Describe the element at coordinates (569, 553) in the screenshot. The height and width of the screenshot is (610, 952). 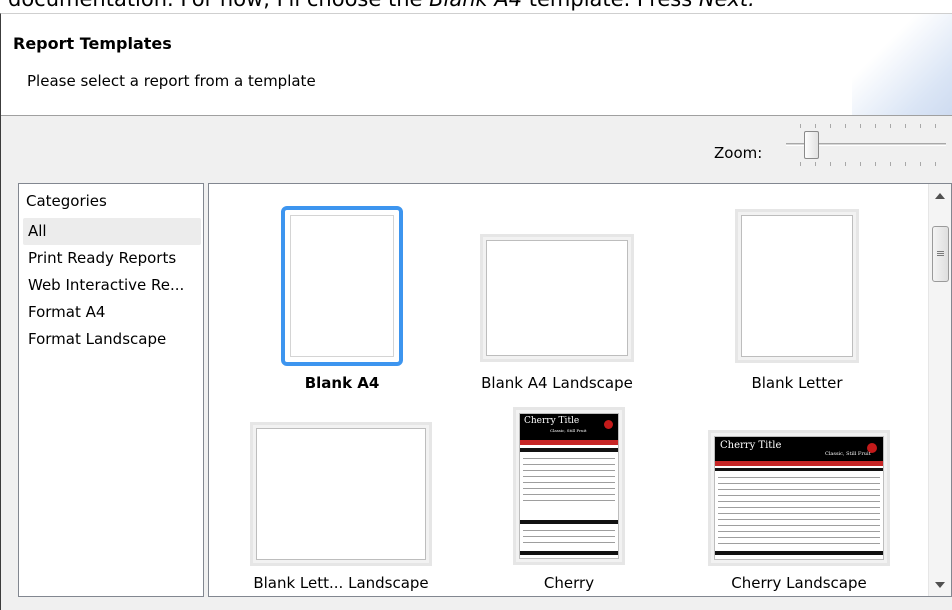
I see `cherry-footer-bar` at that location.